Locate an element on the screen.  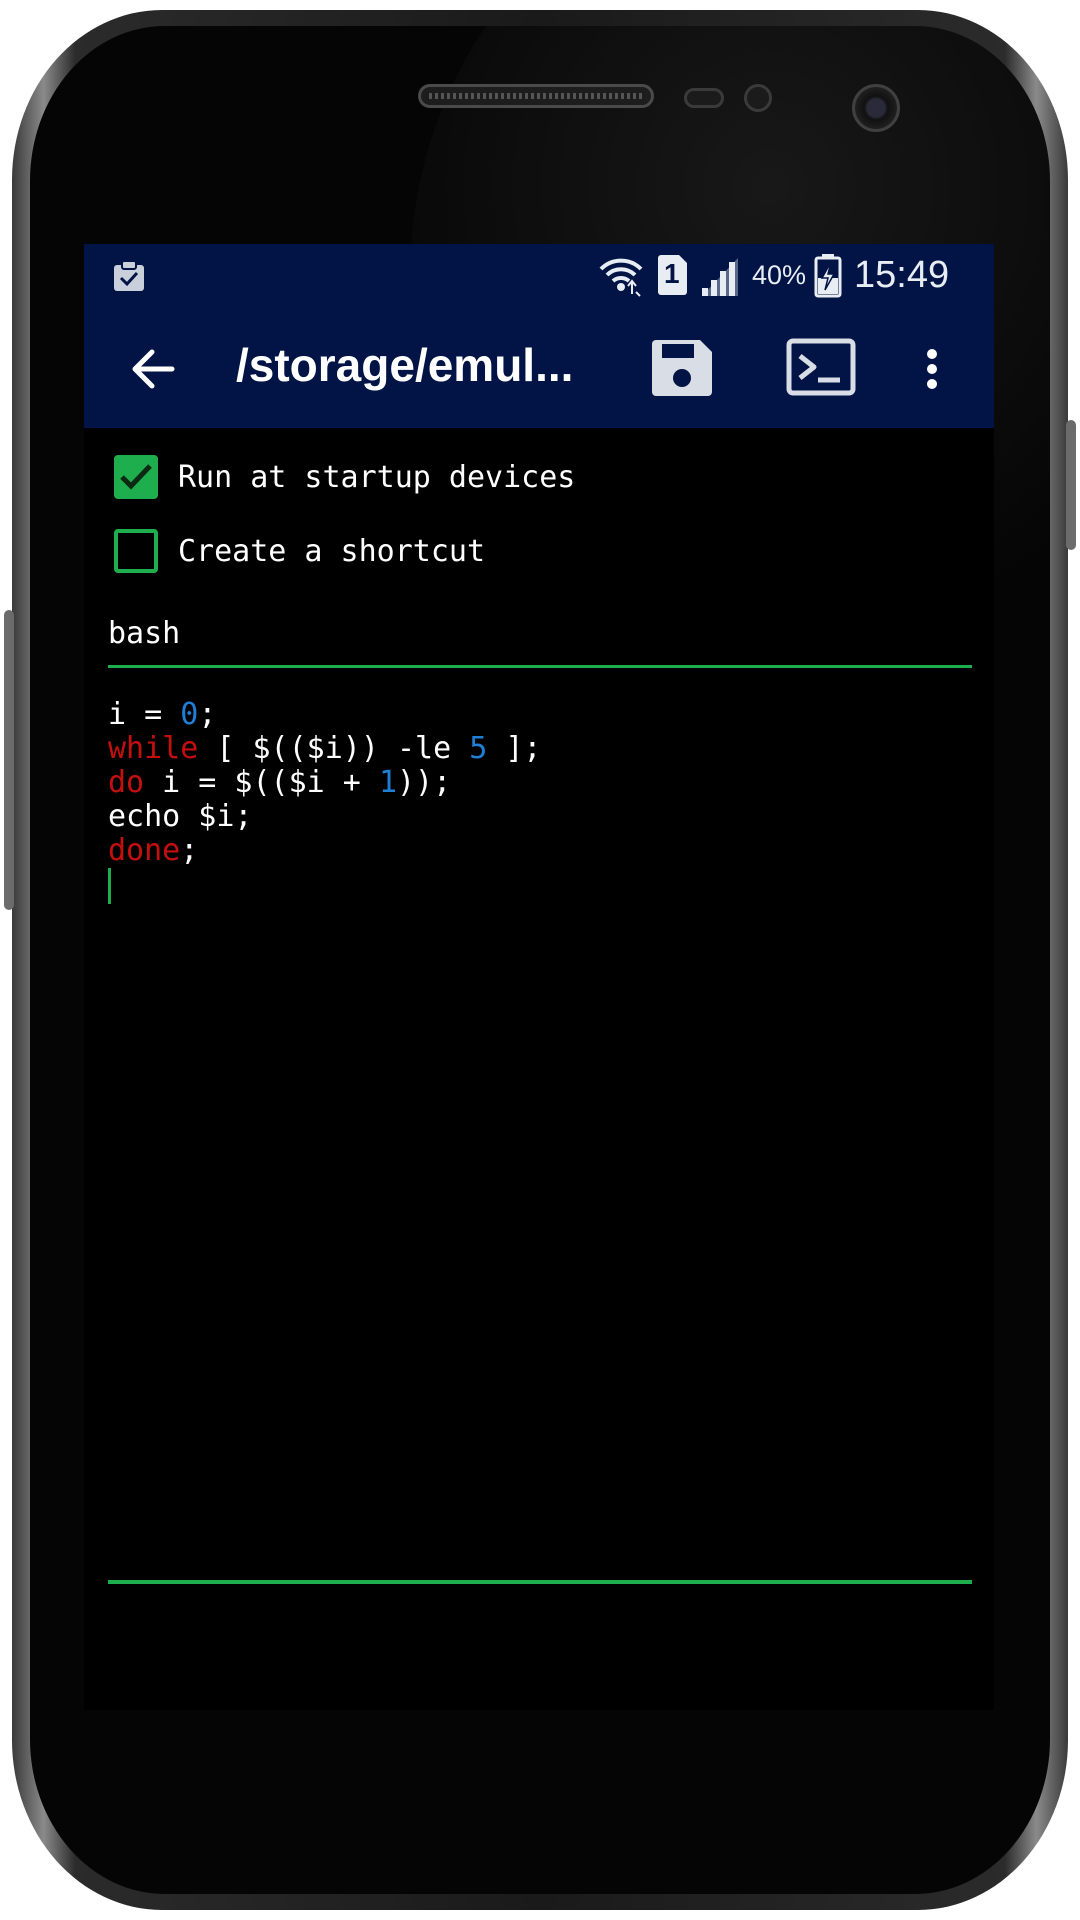
signal-icon is located at coordinates (720, 278).